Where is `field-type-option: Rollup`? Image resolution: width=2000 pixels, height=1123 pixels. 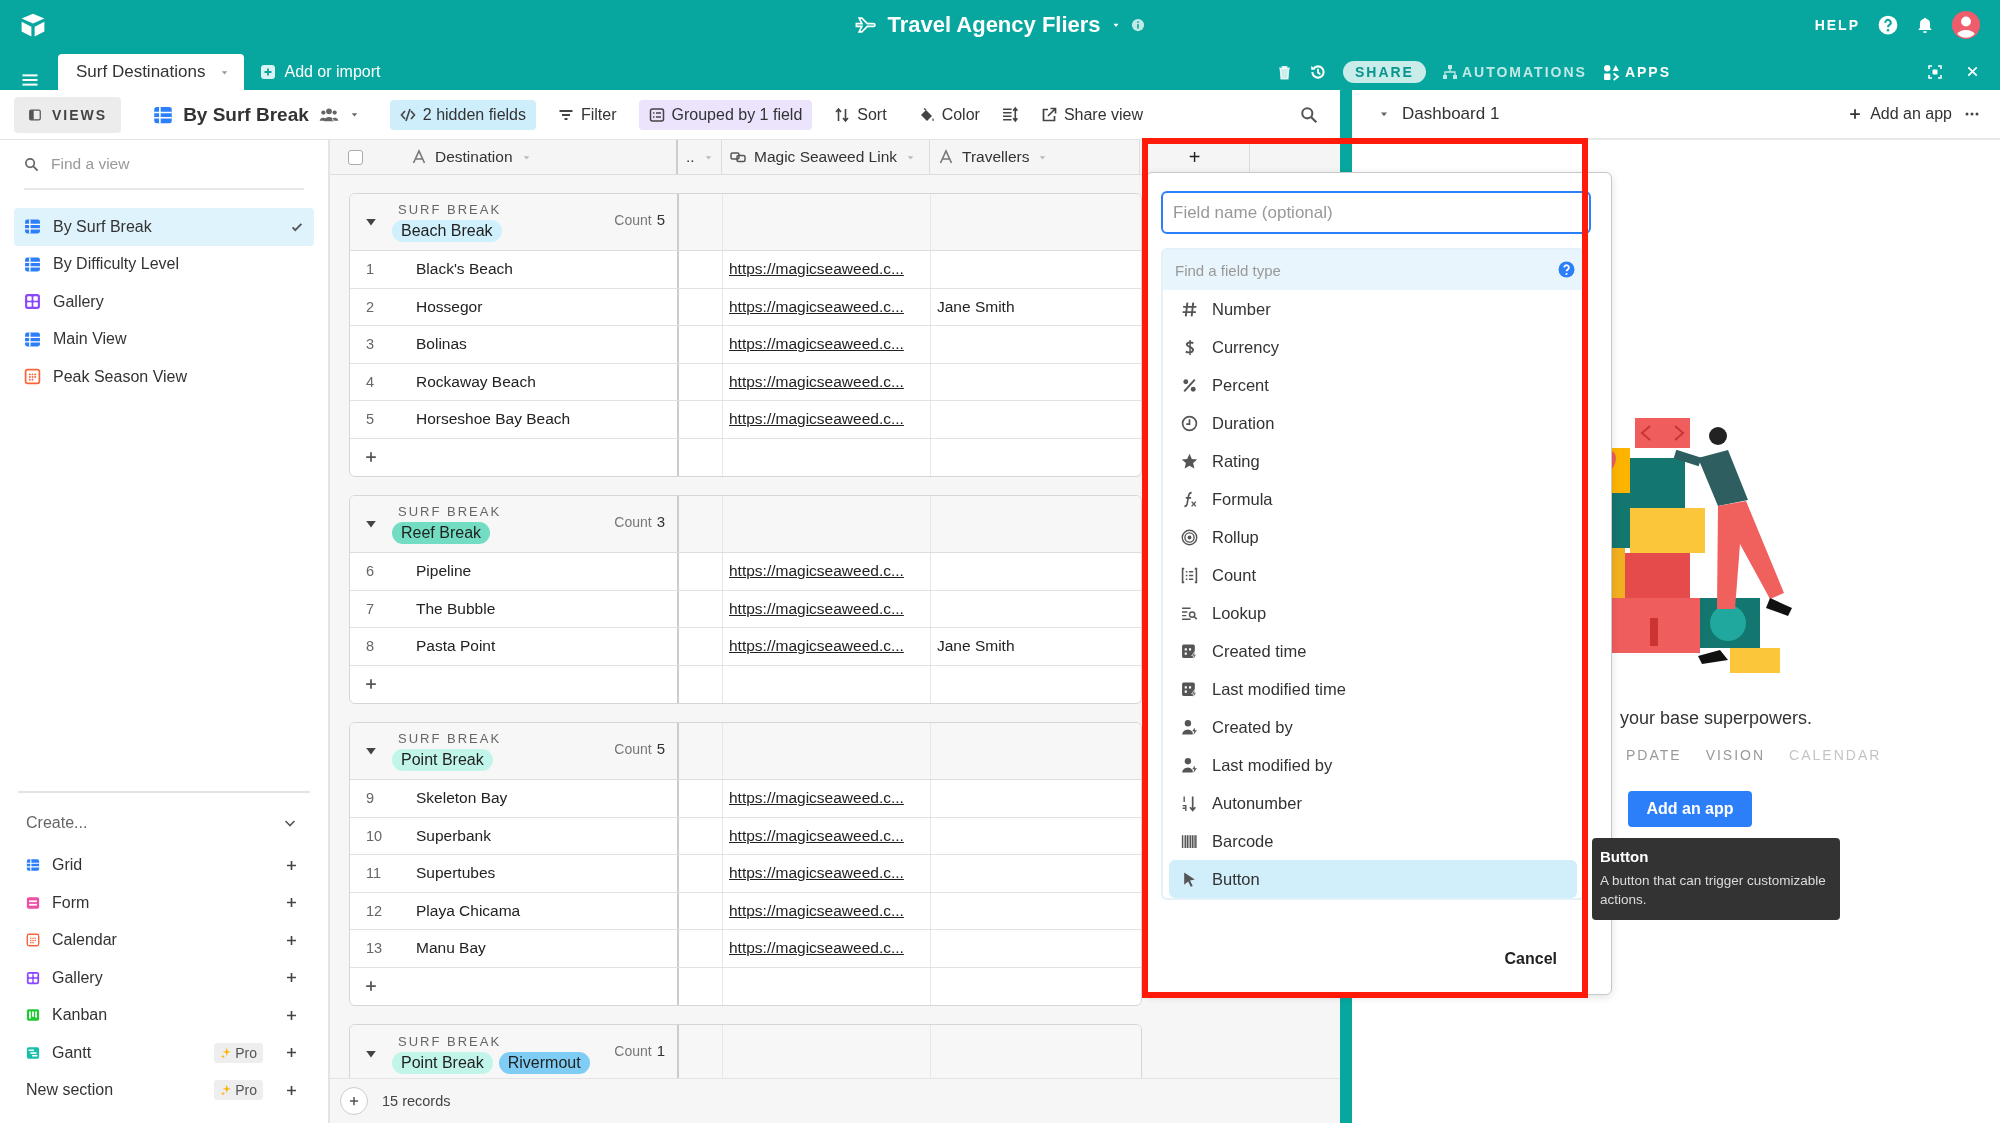 field-type-option: Rollup is located at coordinates (1373, 537).